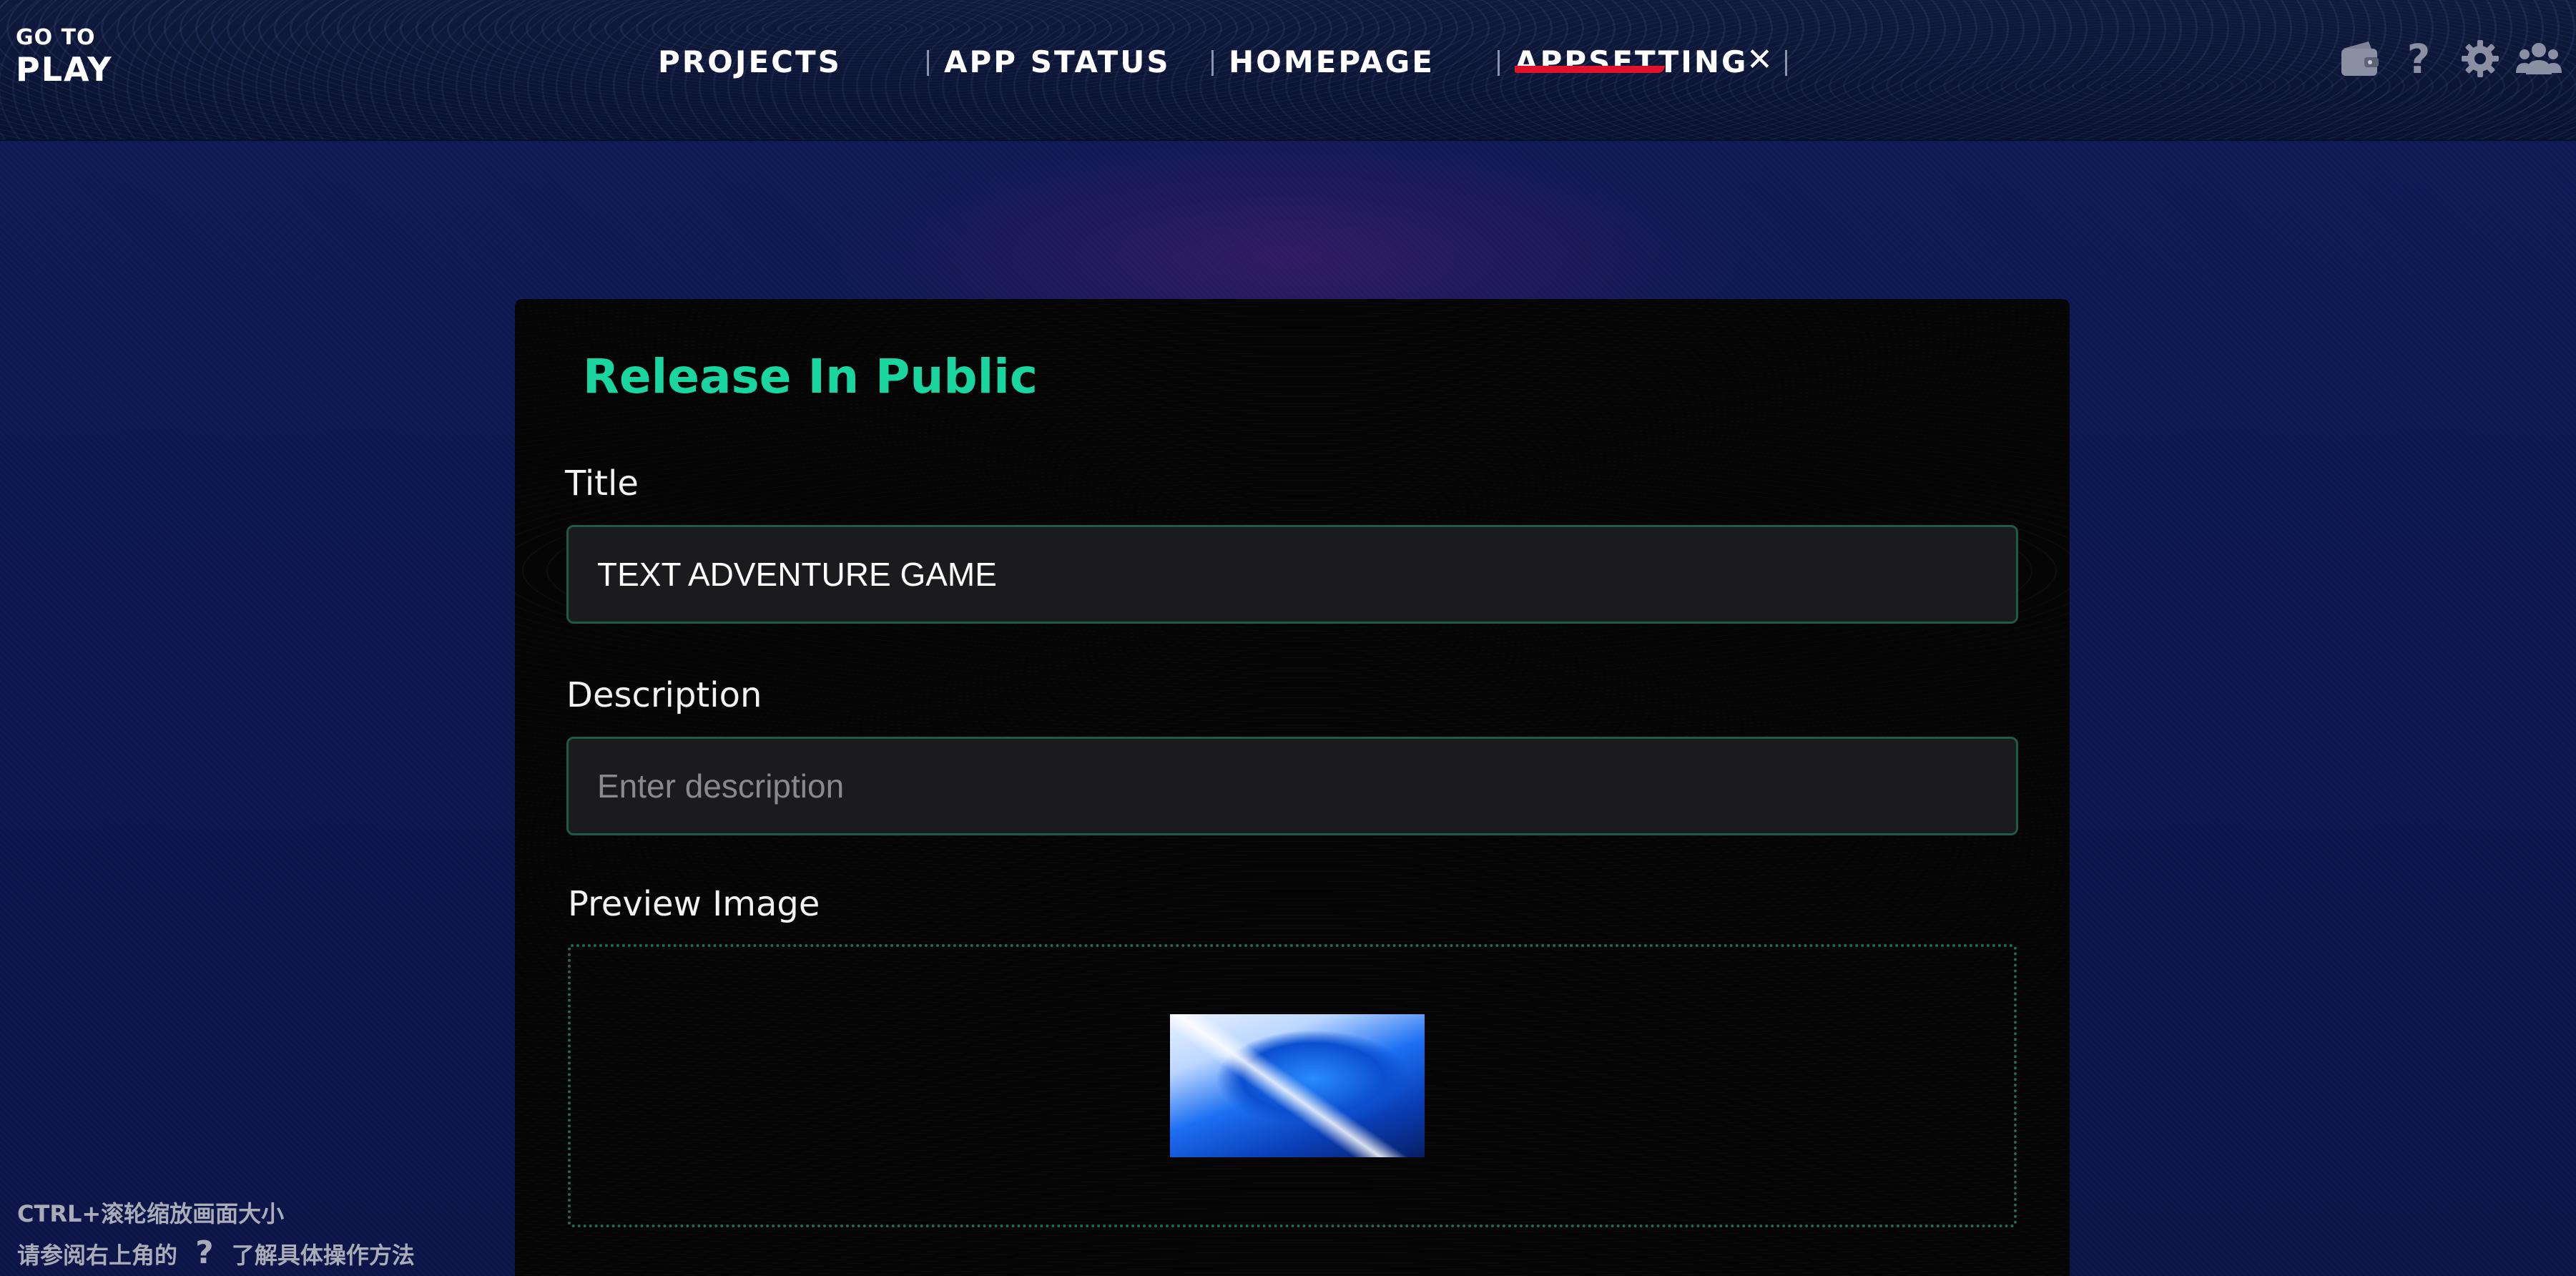 The image size is (2576, 1276). What do you see at coordinates (64, 69) in the screenshot?
I see `logo-line-2: PLAY` at bounding box center [64, 69].